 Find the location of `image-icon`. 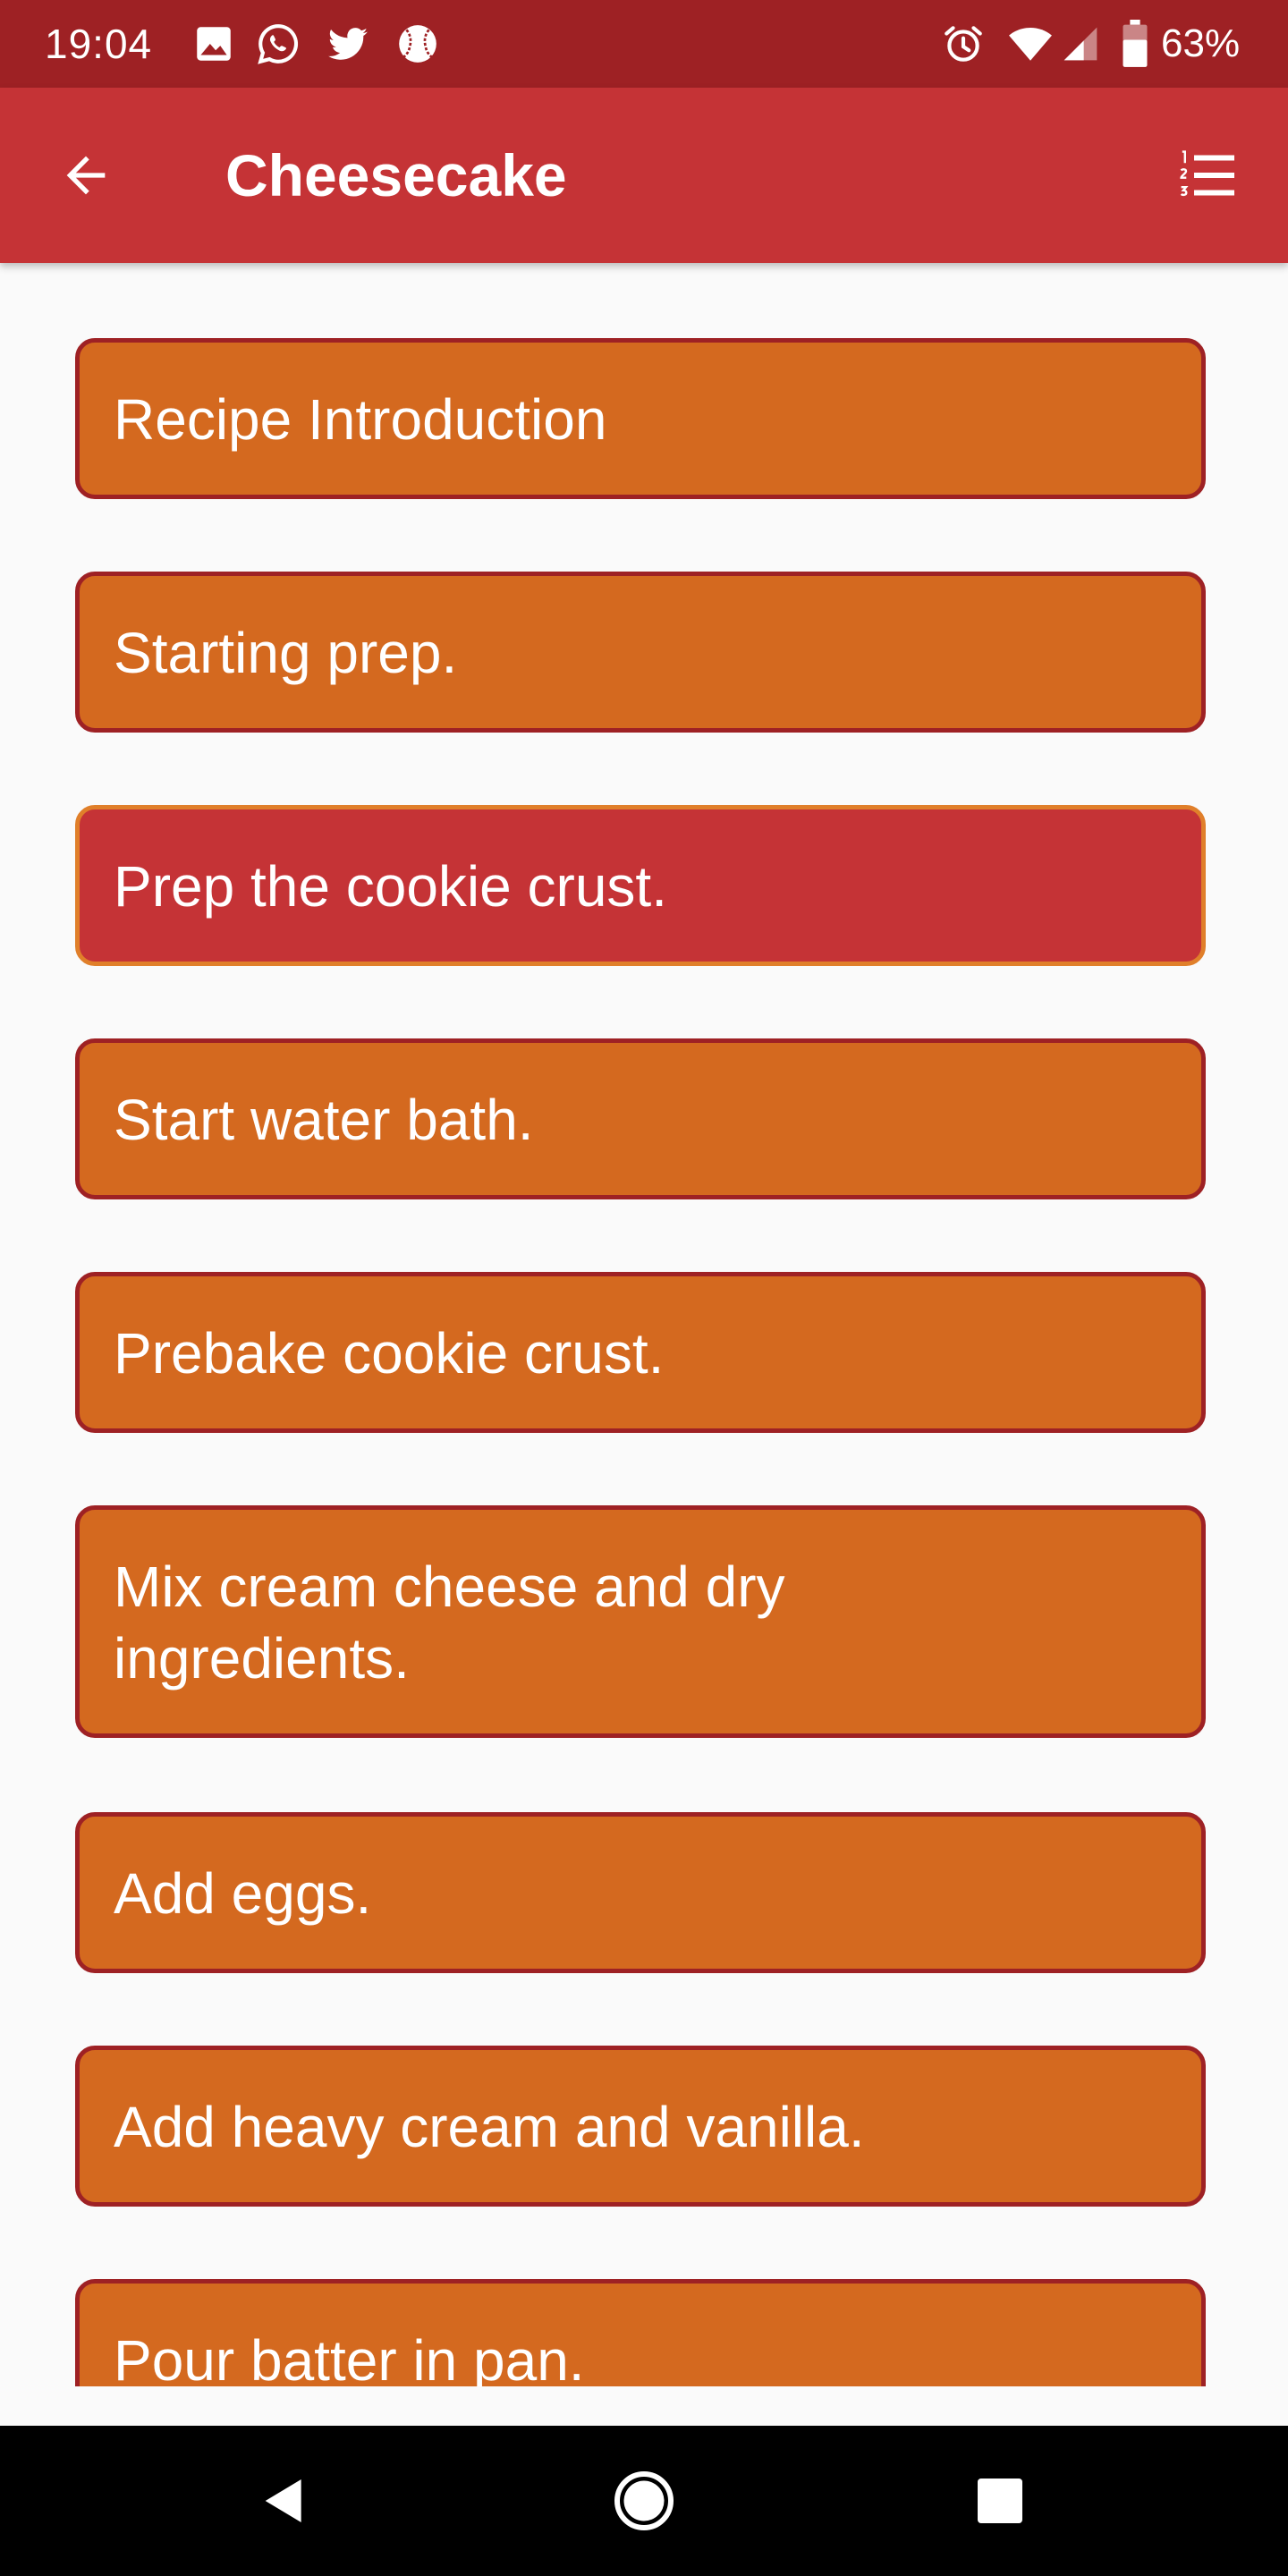

image-icon is located at coordinates (214, 44).